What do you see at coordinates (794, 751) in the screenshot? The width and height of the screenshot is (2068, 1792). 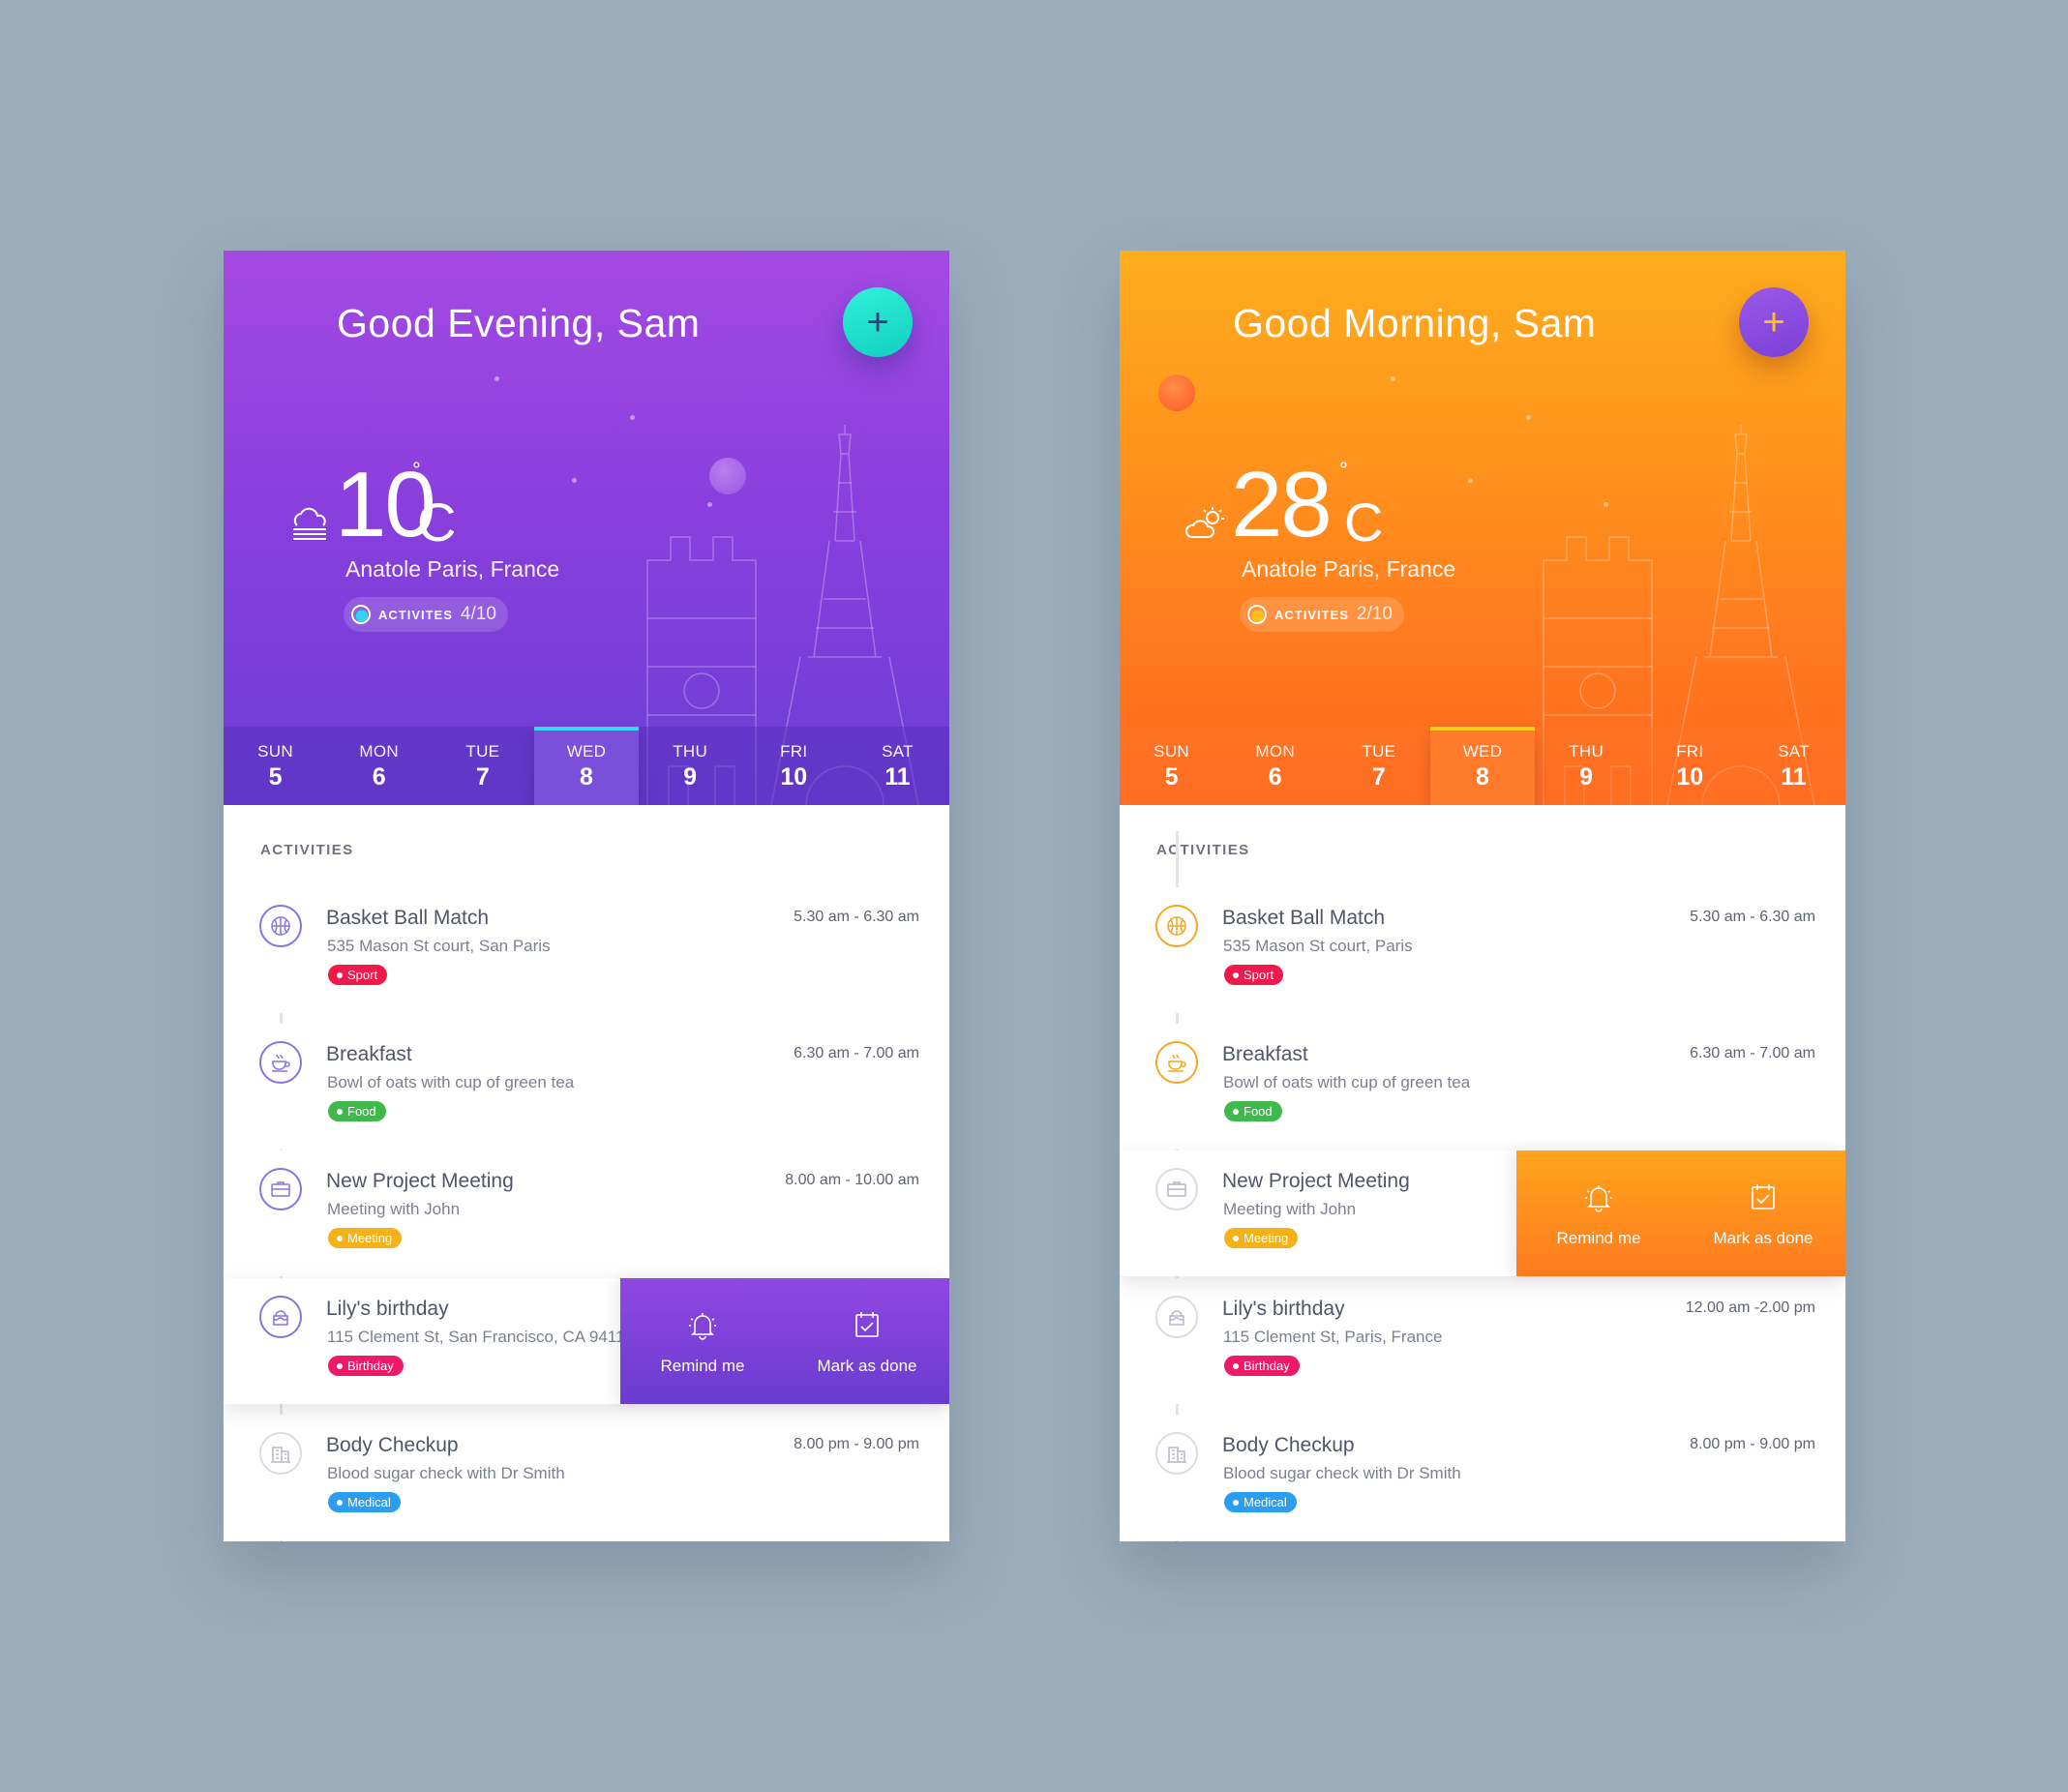 I see `day-name: FRI` at bounding box center [794, 751].